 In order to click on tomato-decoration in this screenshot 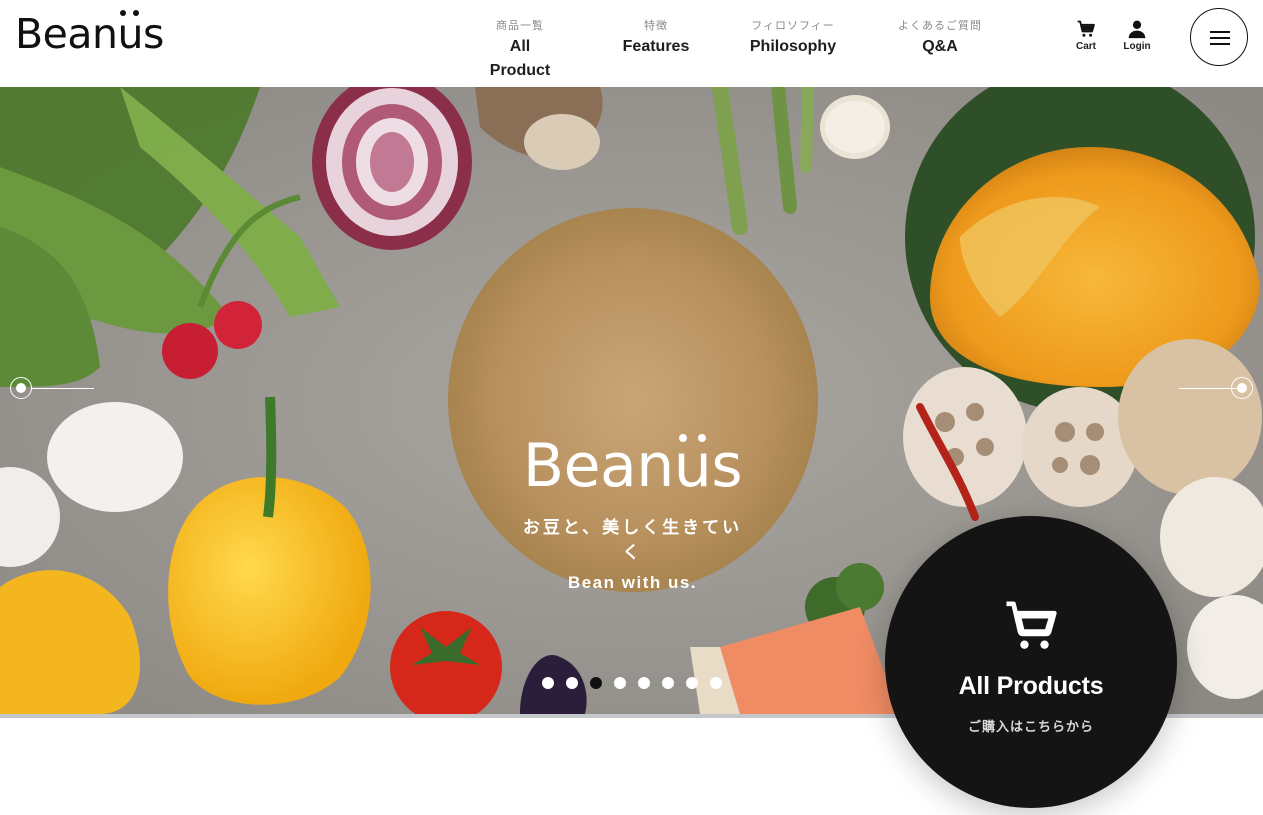, I will do `click(446, 662)`.